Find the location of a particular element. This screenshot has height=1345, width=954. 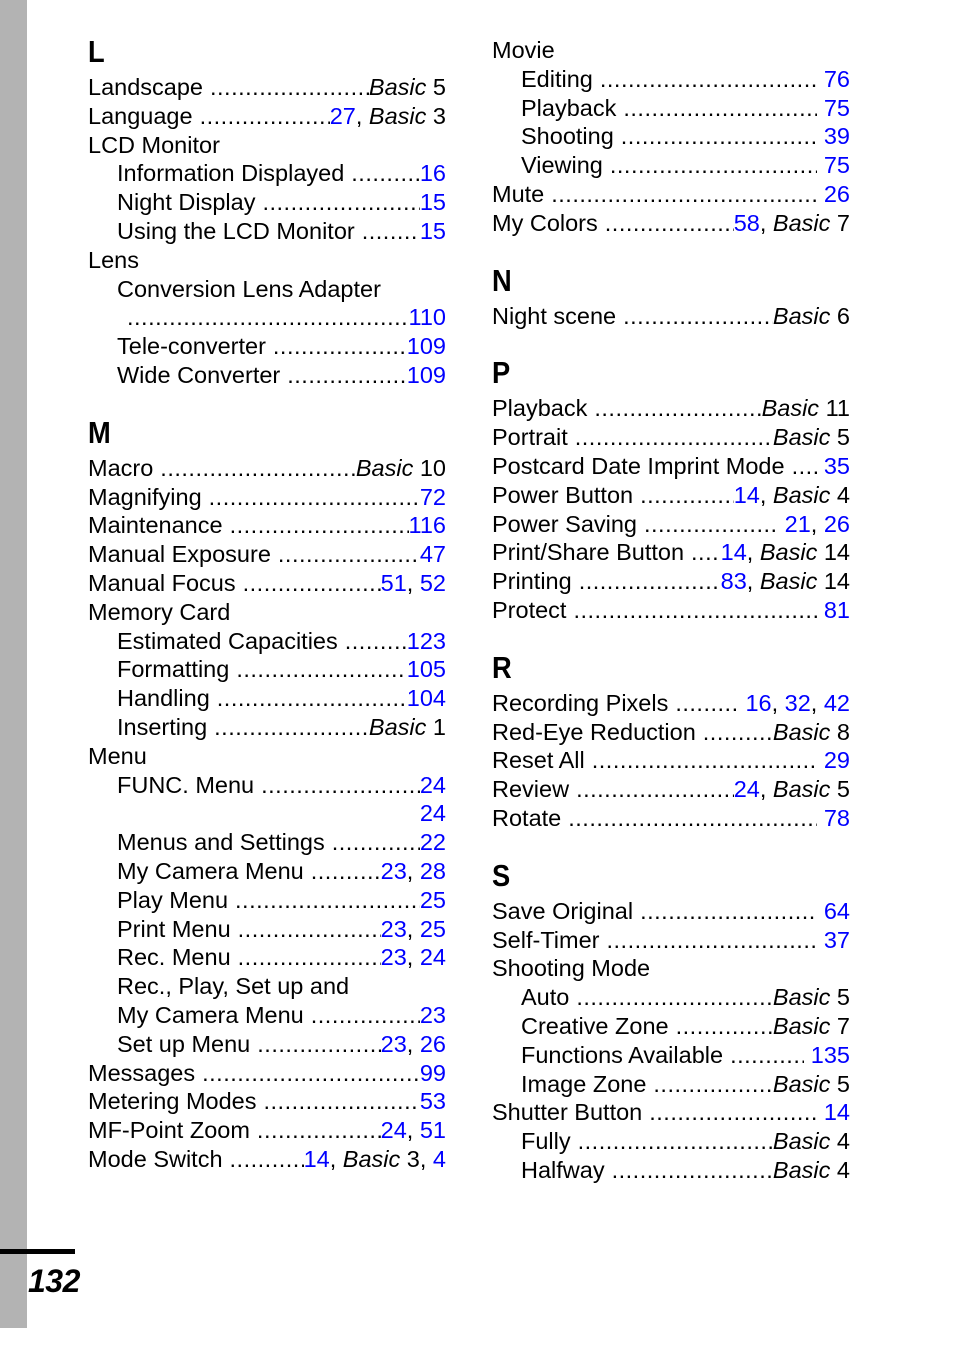

index-section-letter: M is located at coordinates (99, 432).